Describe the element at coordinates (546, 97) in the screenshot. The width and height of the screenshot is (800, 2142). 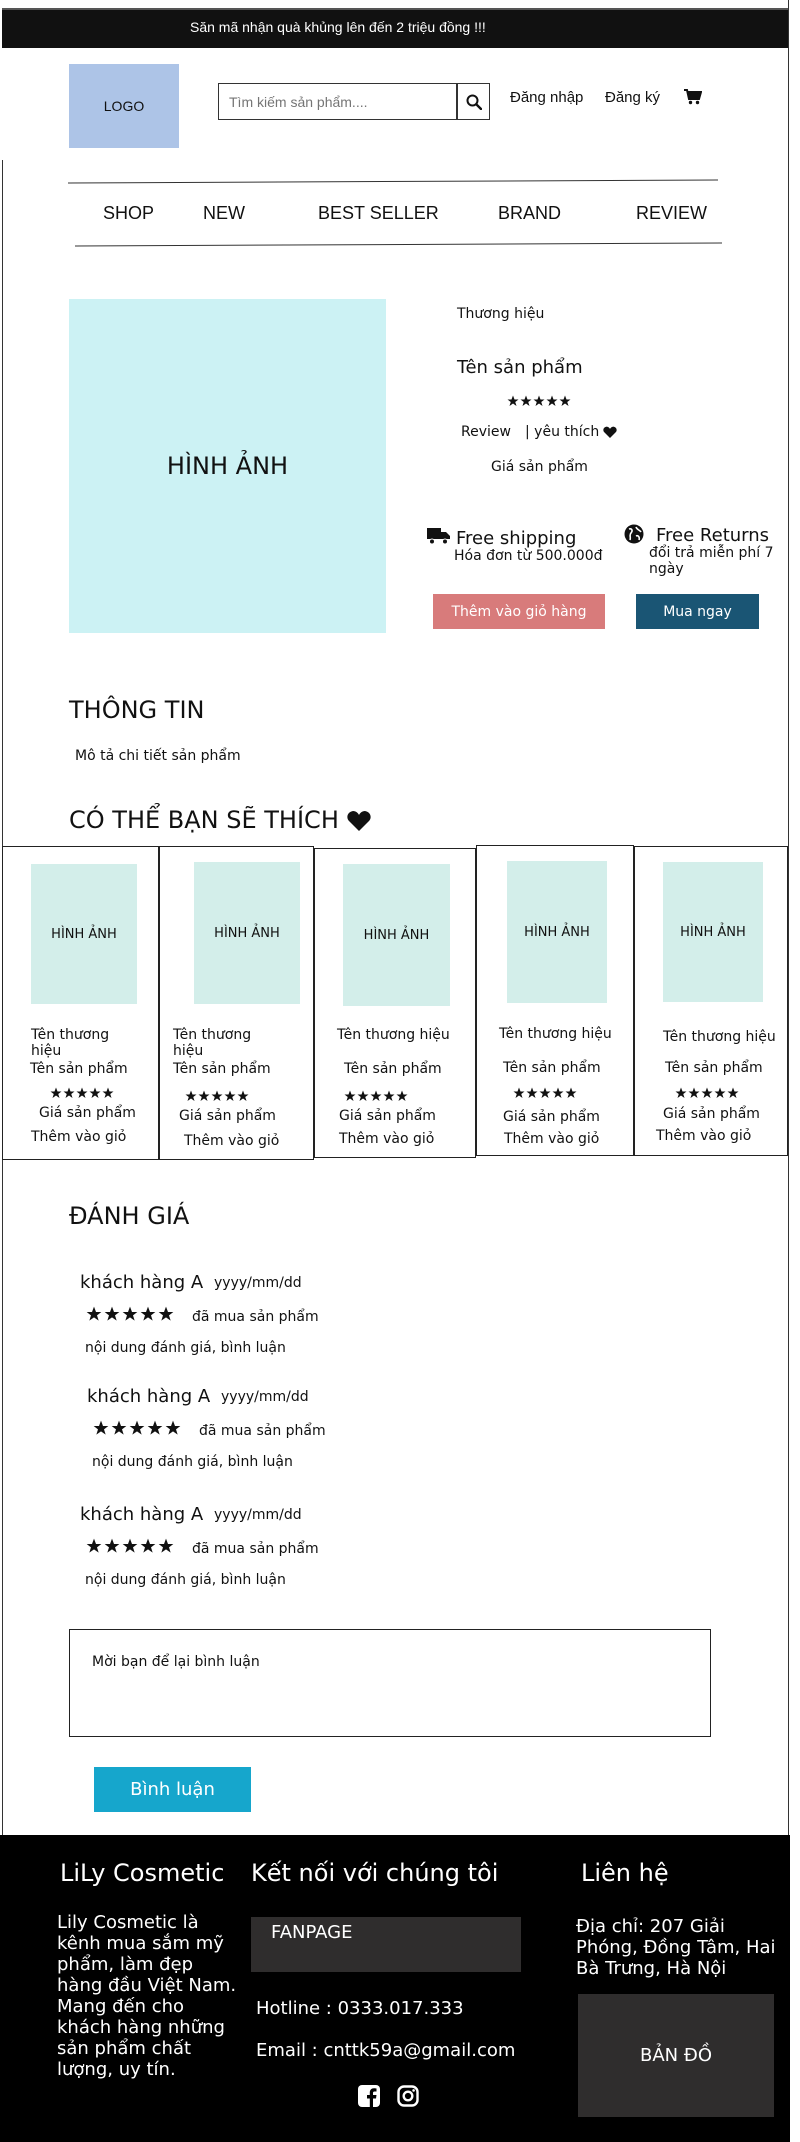
I see `login-link: Đăng nhập` at that location.